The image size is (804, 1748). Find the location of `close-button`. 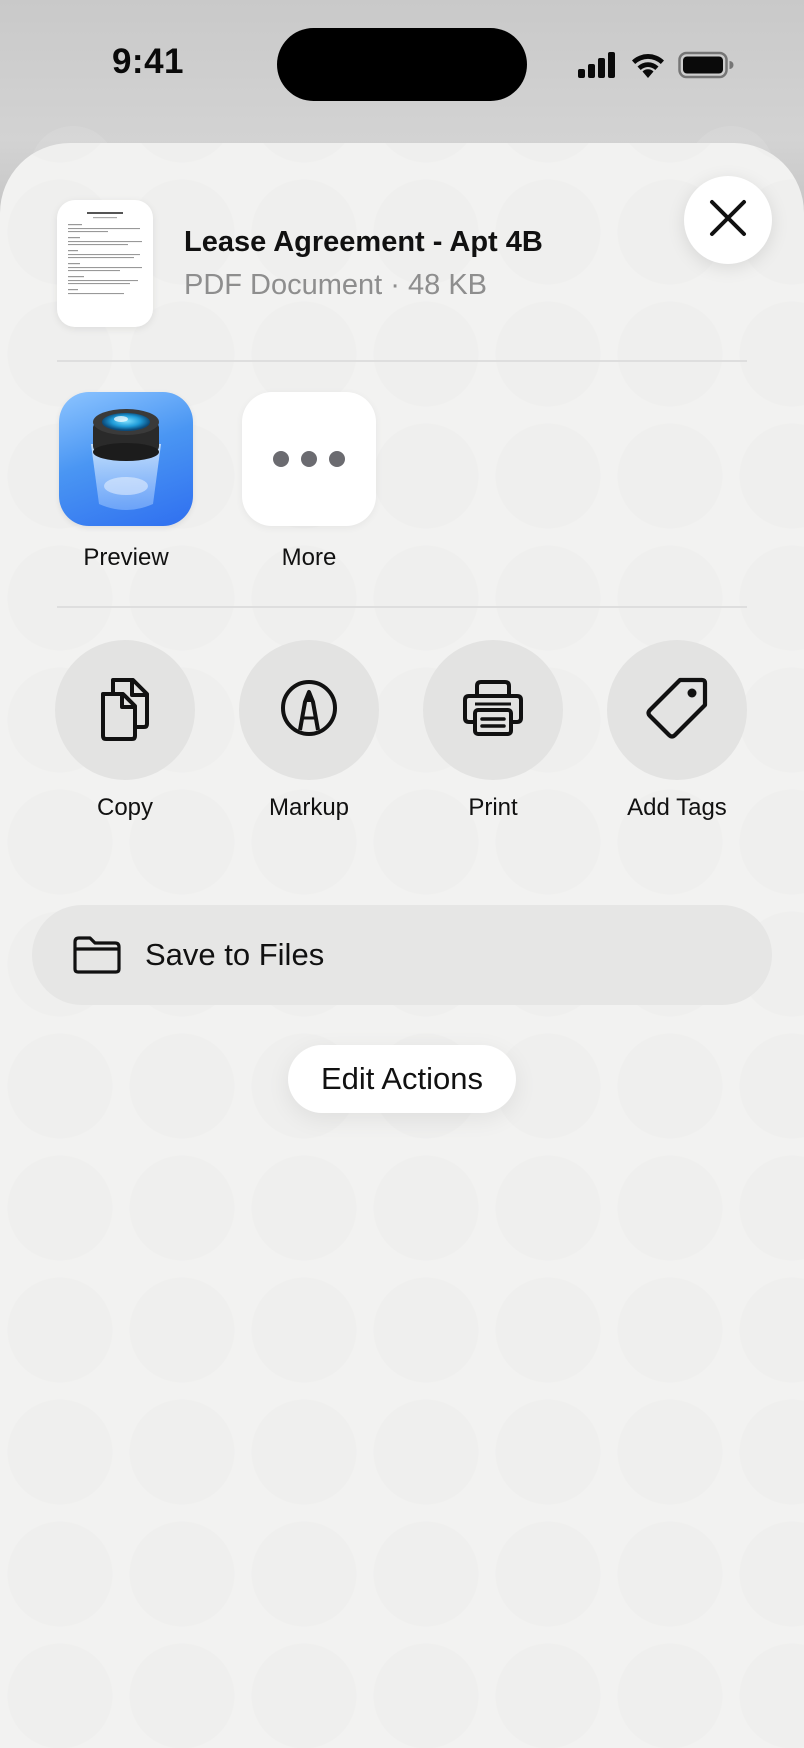

close-button is located at coordinates (728, 220).